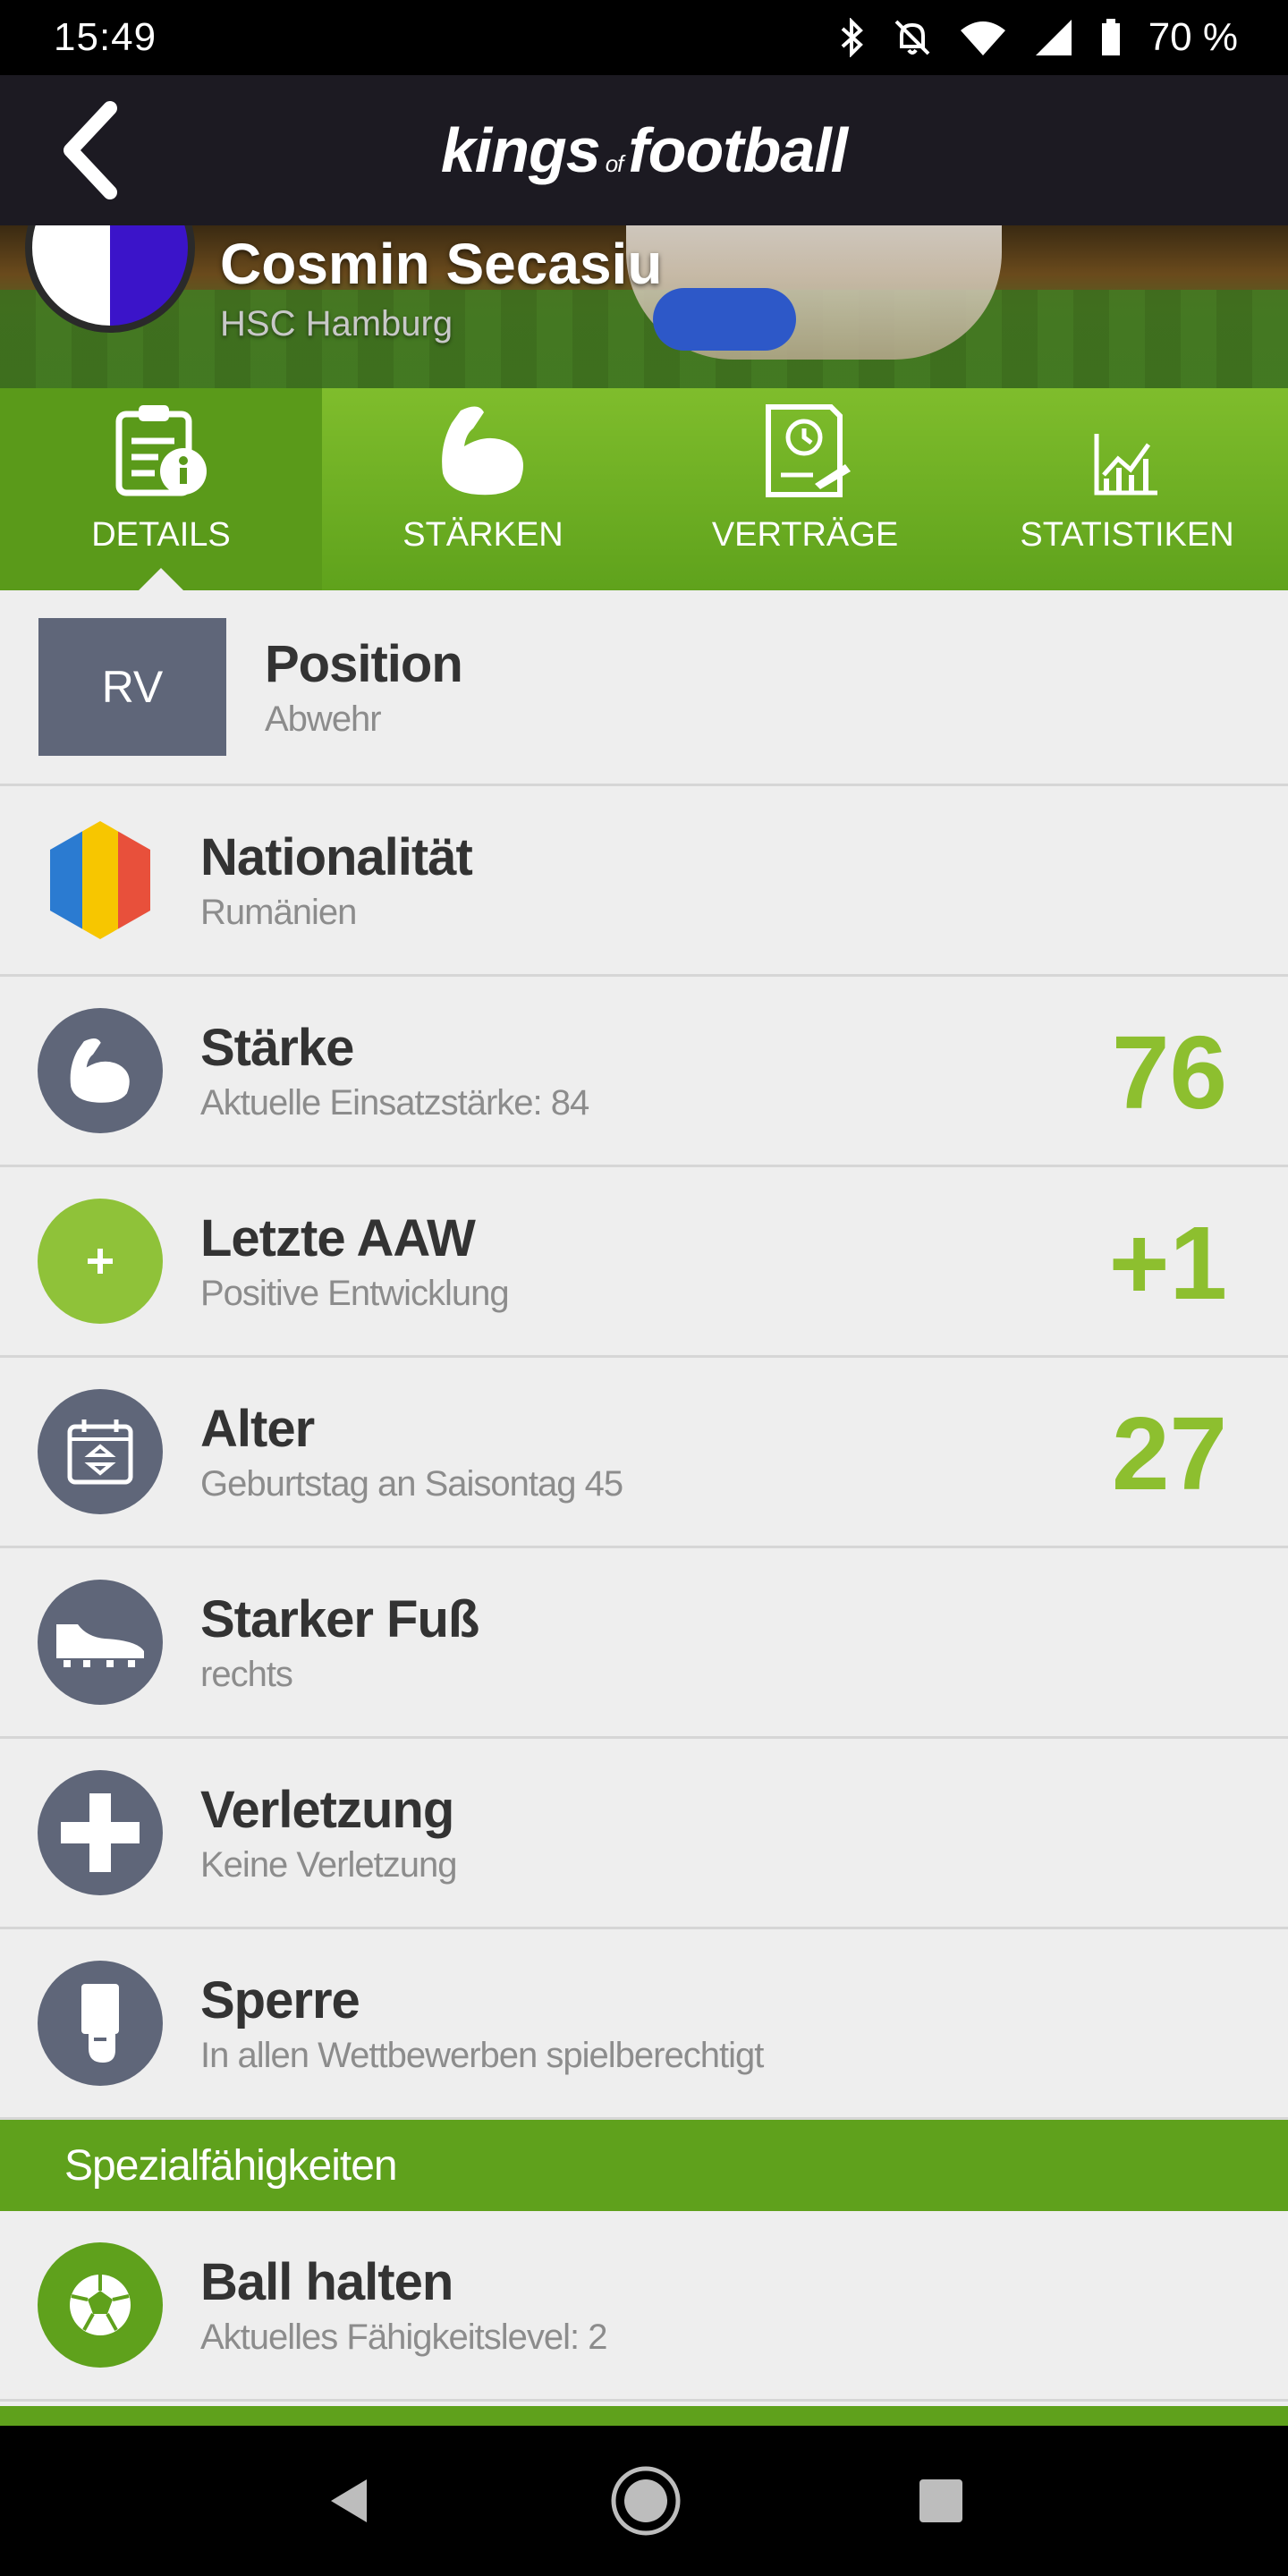 The width and height of the screenshot is (1288, 2576). I want to click on back-arrow-icon, so click(90, 150).